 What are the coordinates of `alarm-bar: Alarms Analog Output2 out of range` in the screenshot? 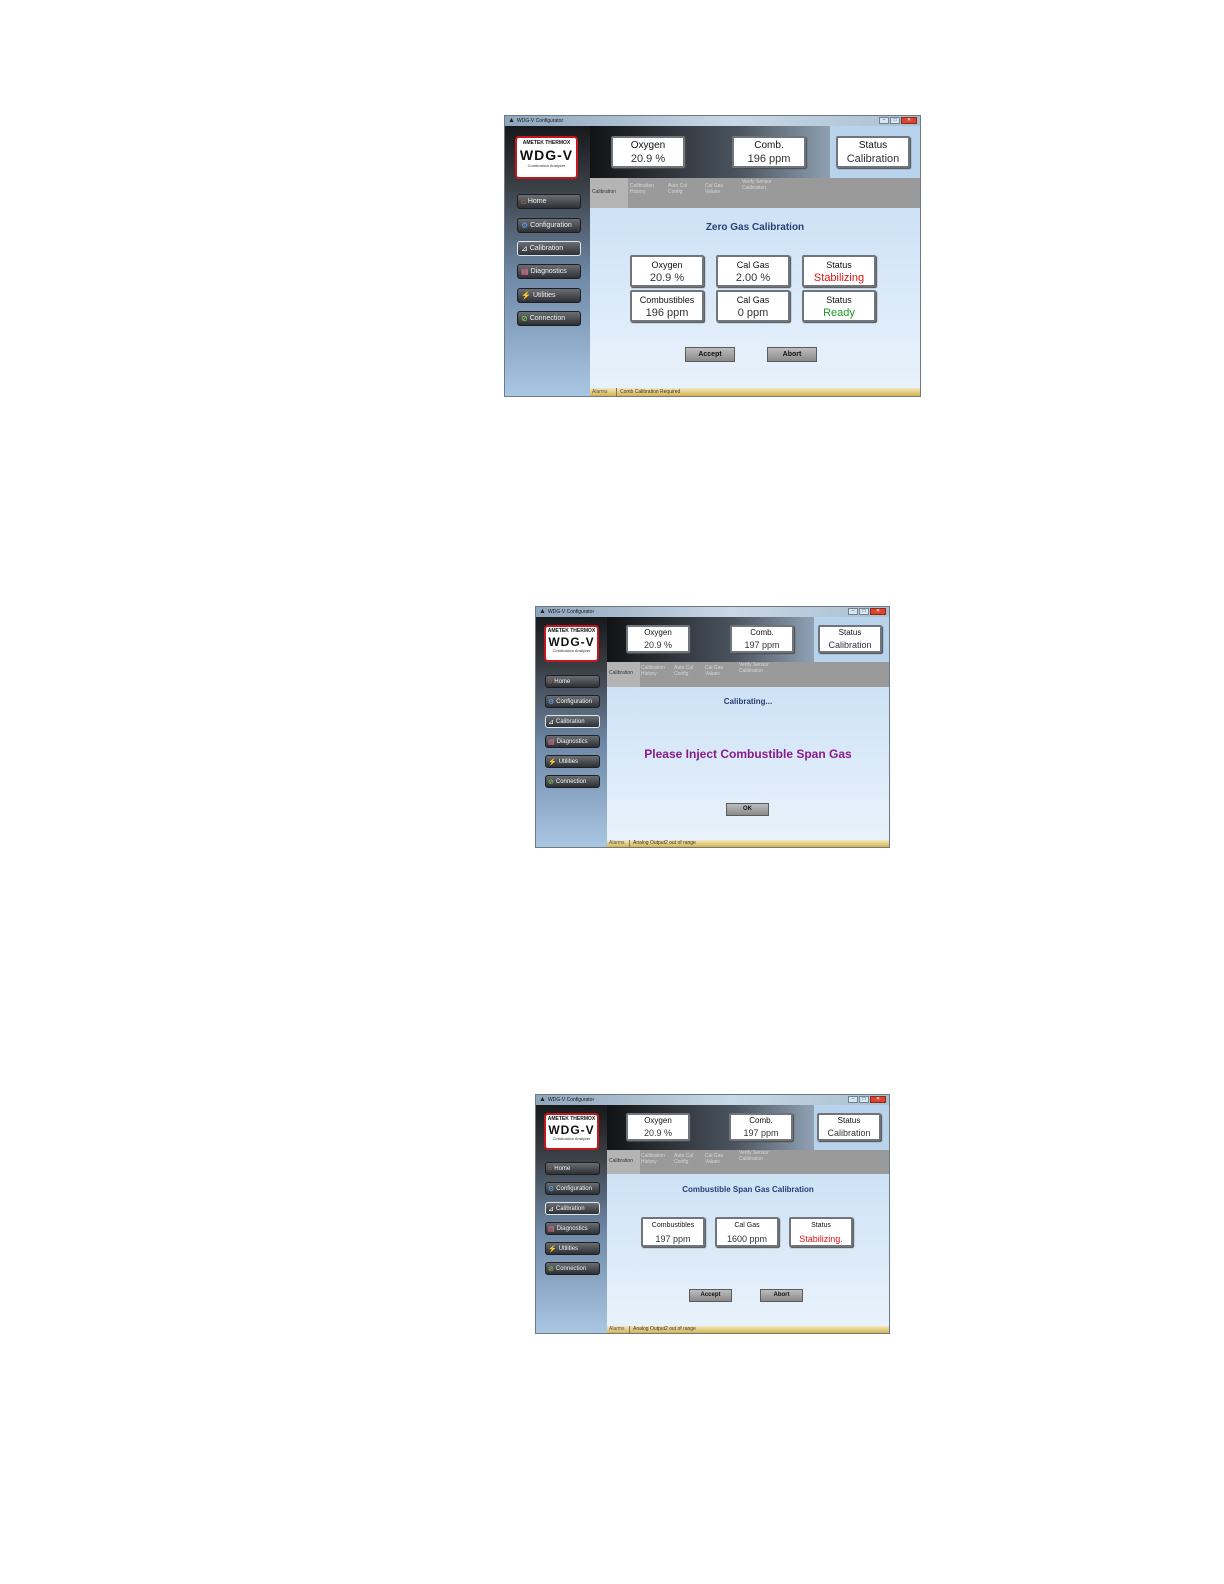 It's located at (748, 843).